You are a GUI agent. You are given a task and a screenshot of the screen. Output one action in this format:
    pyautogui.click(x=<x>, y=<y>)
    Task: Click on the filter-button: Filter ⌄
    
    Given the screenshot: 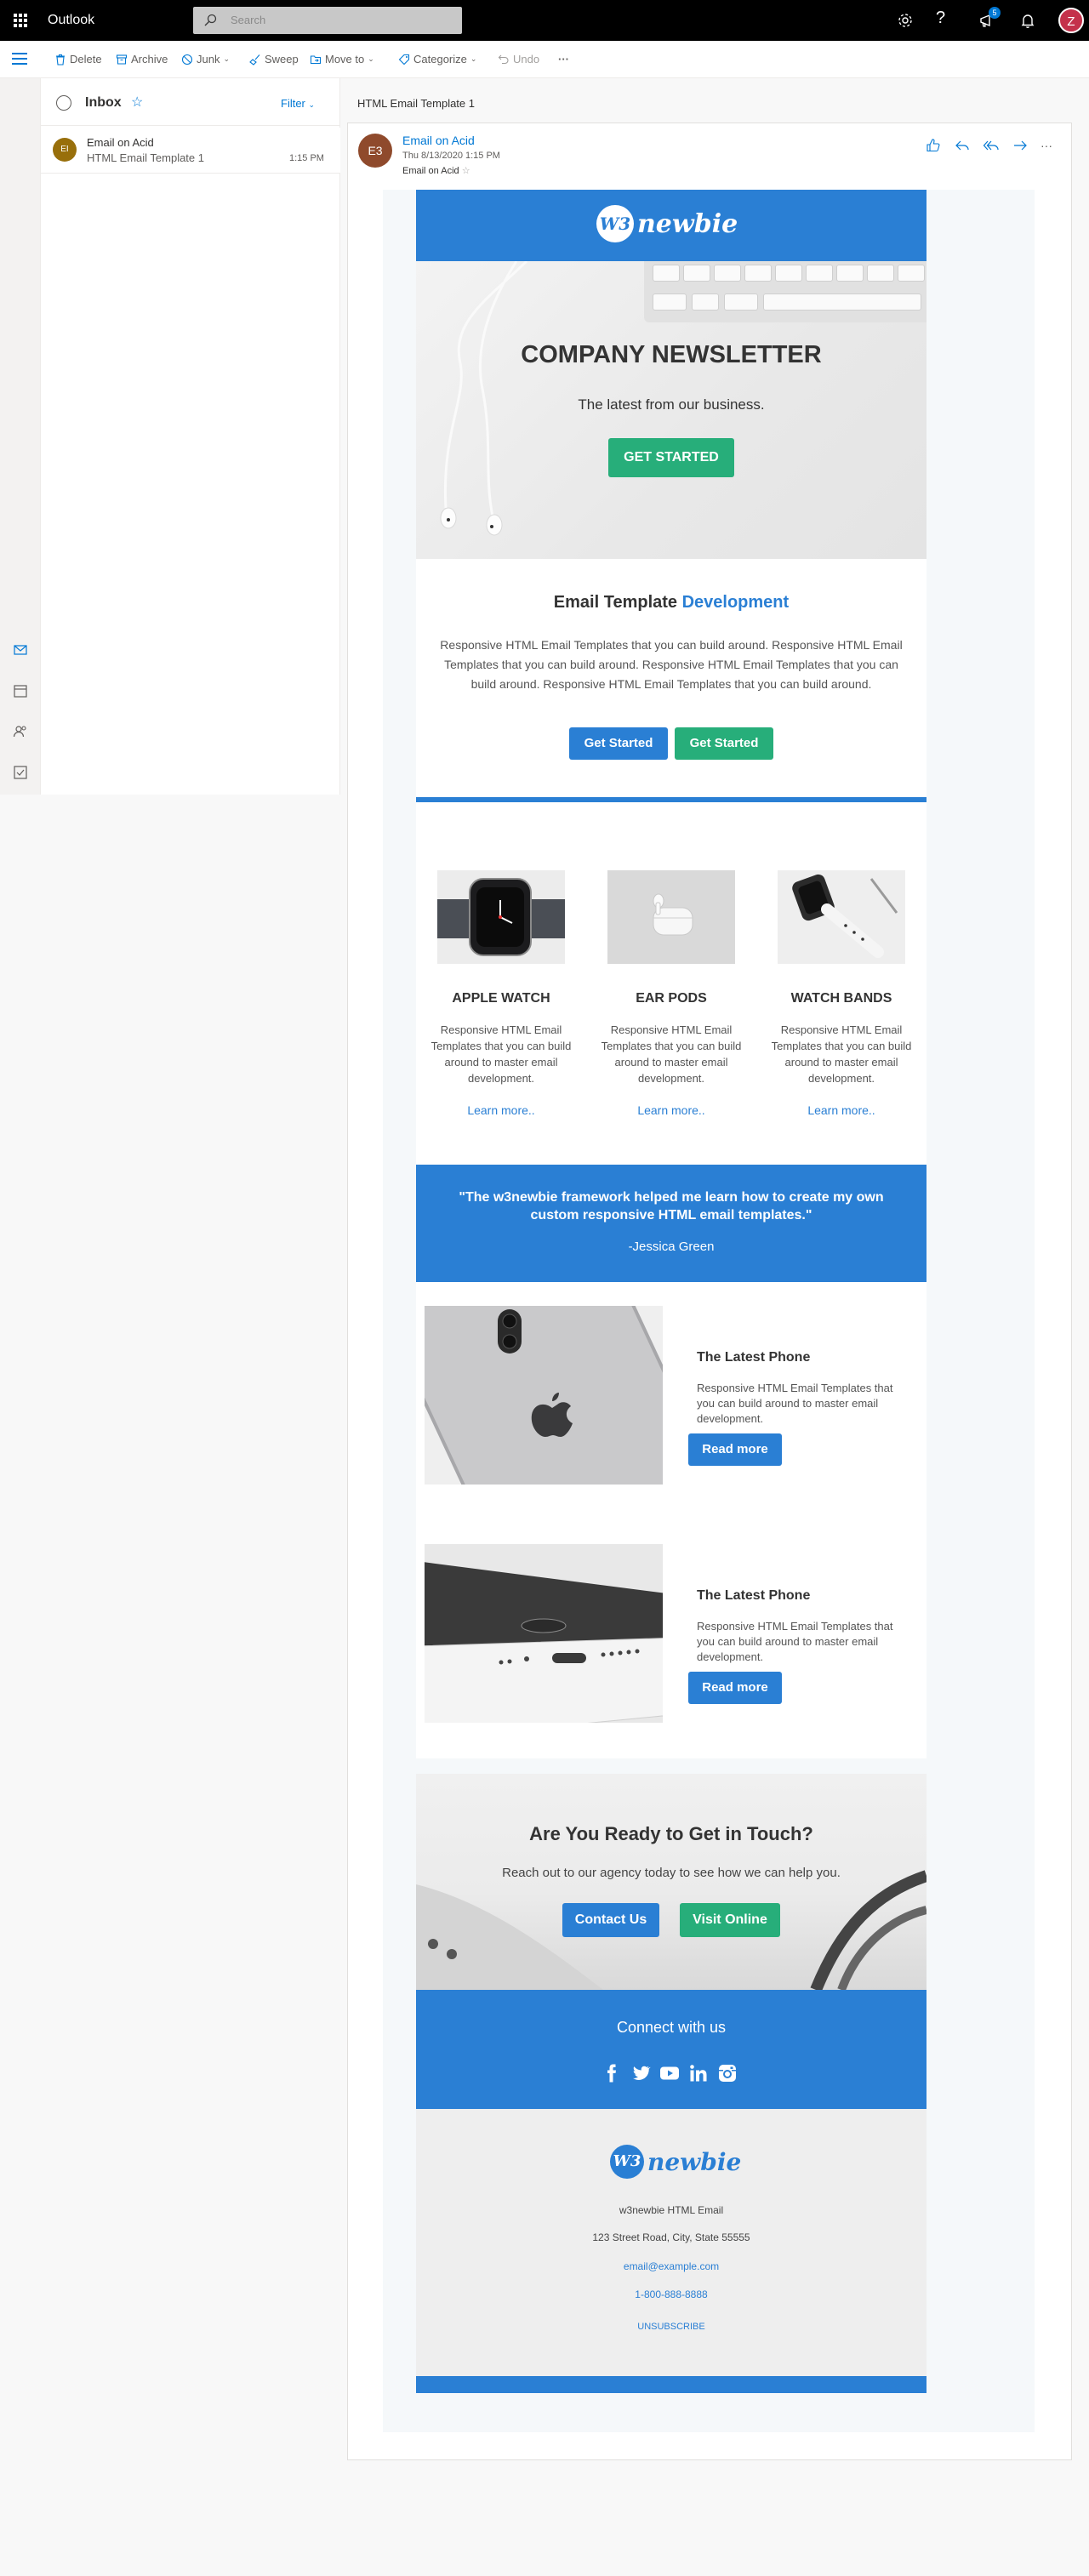 What is the action you would take?
    pyautogui.click(x=298, y=103)
    